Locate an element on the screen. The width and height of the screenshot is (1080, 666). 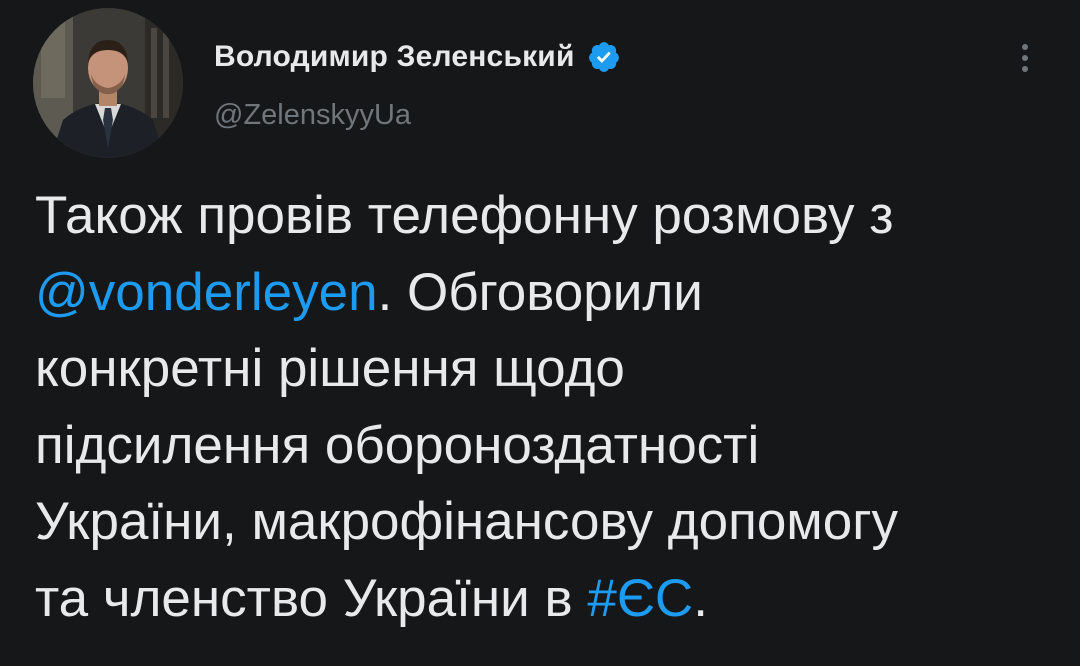
tweet-line: Також провів телефонну розмову з is located at coordinates (464, 215).